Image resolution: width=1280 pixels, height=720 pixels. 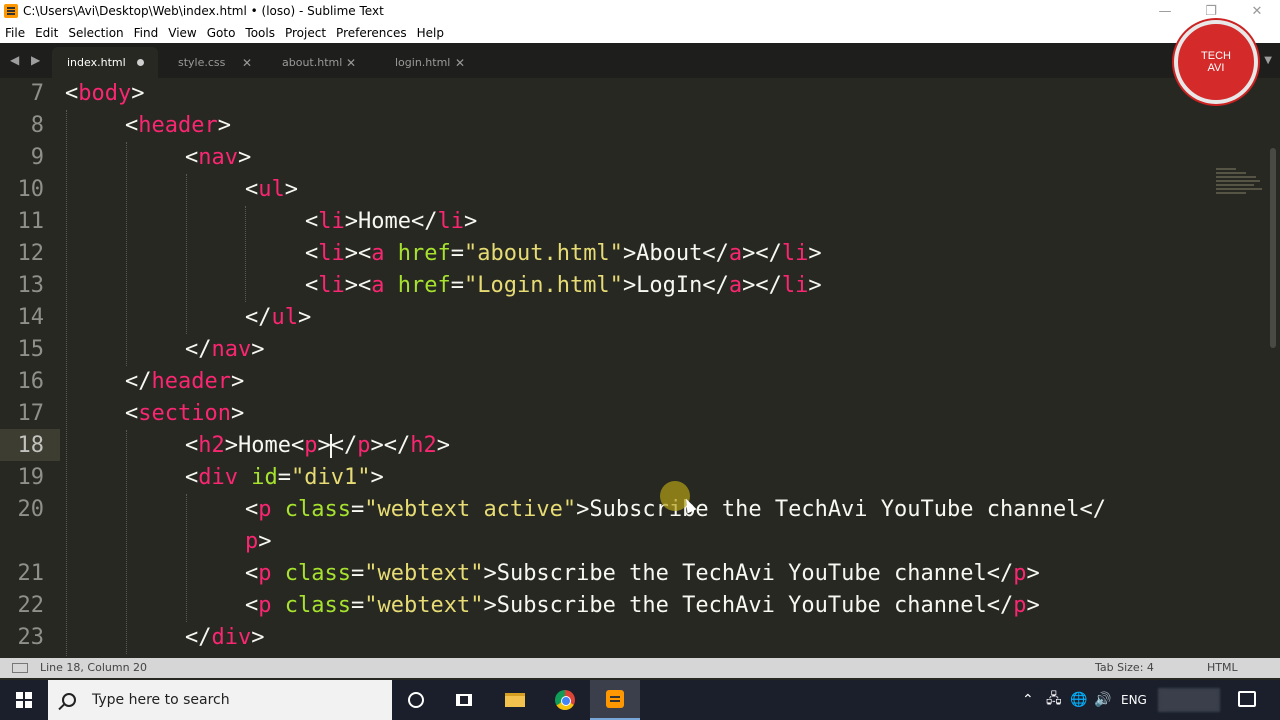 I want to click on menu-view: View, so click(x=182, y=33).